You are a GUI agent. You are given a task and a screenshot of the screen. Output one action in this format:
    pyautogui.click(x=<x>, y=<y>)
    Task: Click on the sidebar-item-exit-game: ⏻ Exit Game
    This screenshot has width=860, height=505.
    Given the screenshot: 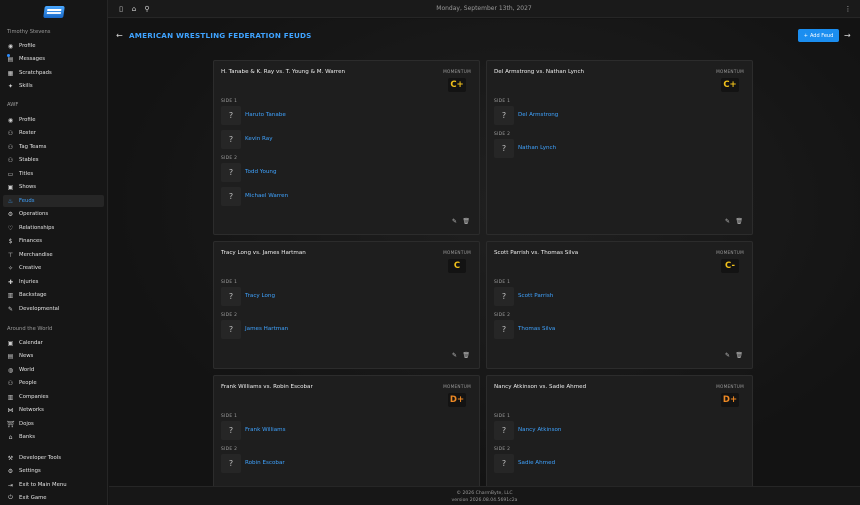 What is the action you would take?
    pyautogui.click(x=53, y=498)
    